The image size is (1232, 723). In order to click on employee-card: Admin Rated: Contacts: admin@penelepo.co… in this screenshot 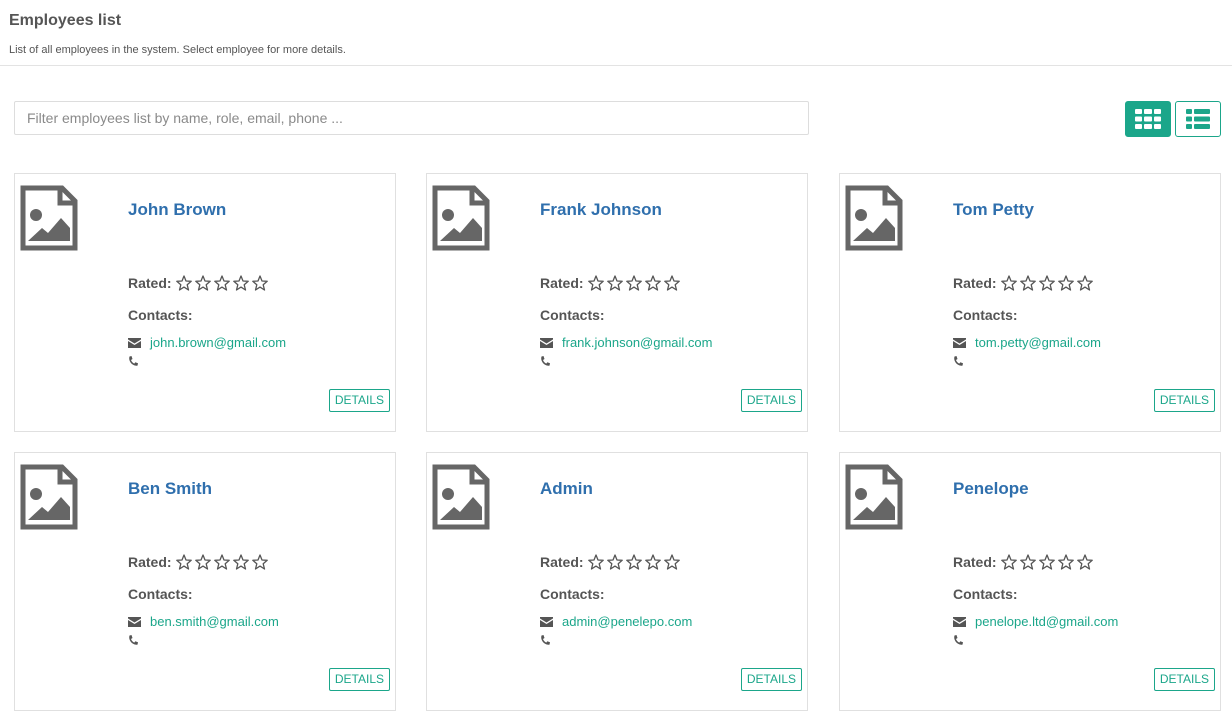, I will do `click(617, 581)`.